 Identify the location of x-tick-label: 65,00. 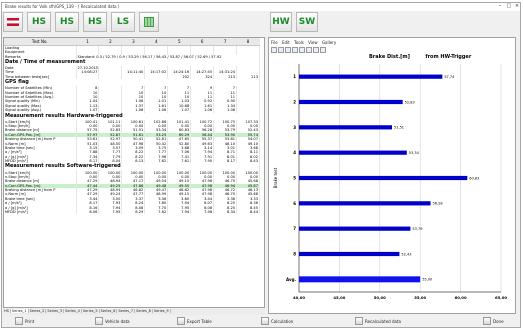
(501, 297).